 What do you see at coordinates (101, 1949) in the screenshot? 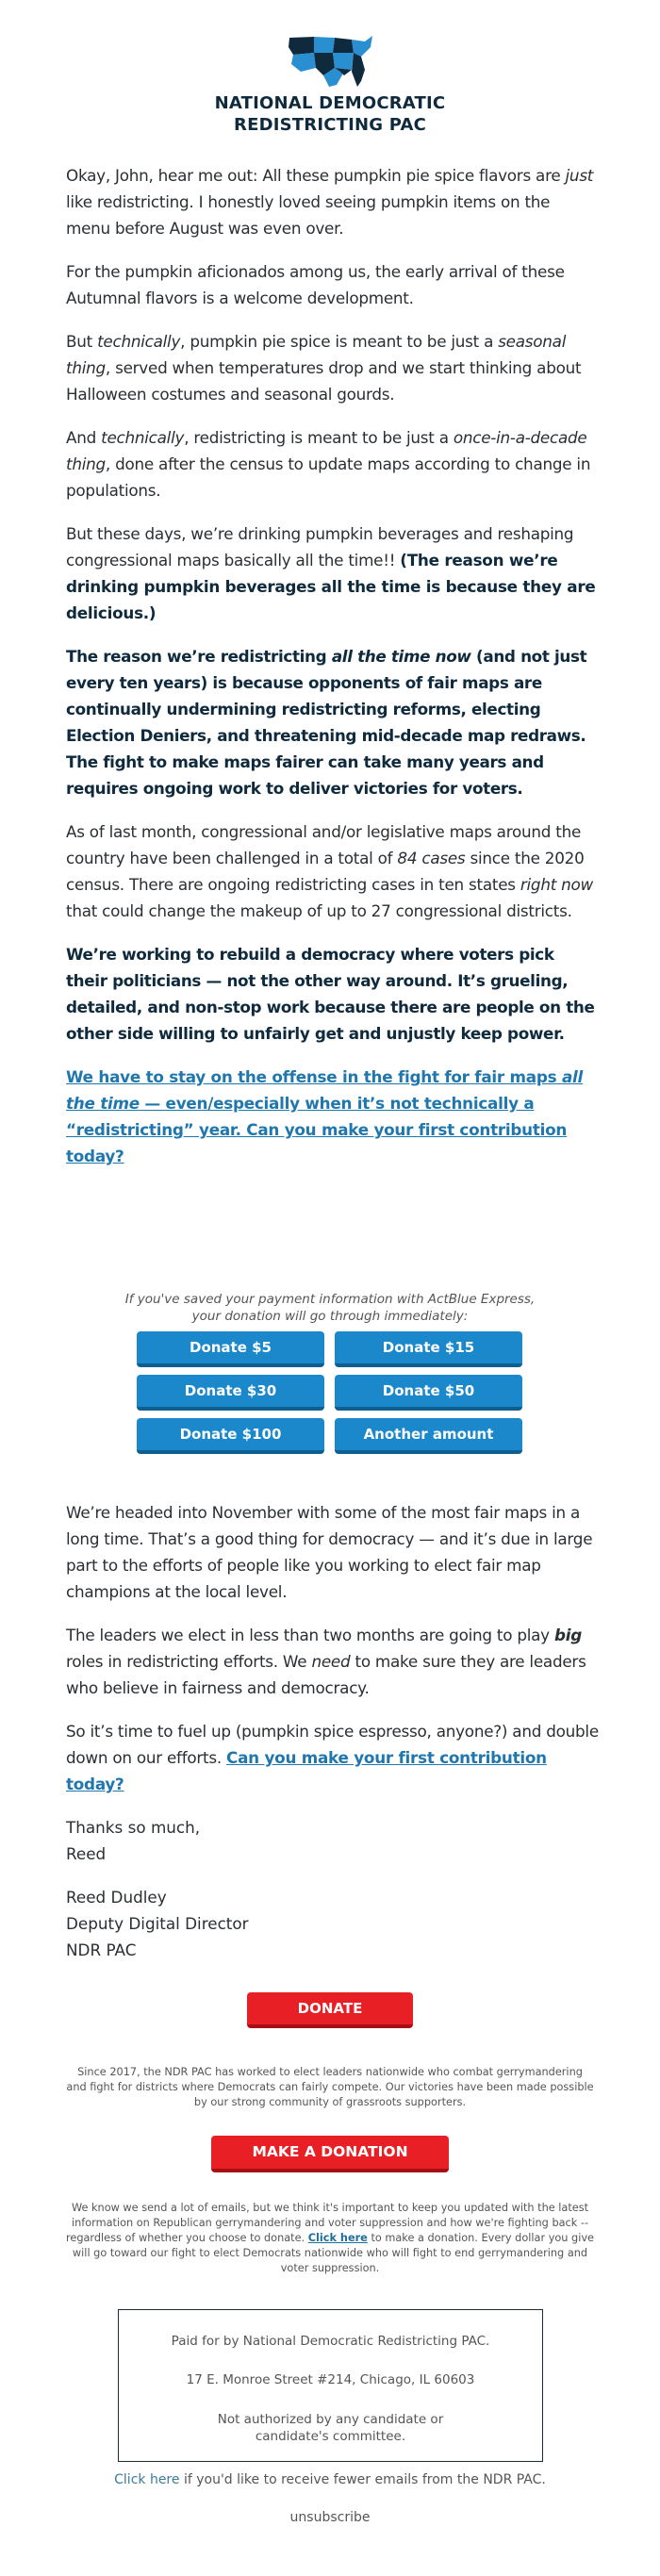
I see `signature-org: NDR PAC` at bounding box center [101, 1949].